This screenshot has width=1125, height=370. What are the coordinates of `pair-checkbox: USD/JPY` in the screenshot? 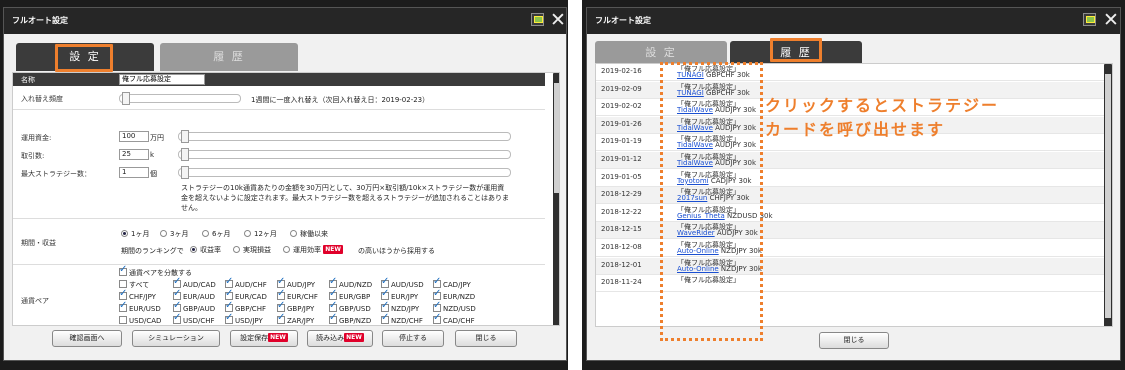 It's located at (244, 318).